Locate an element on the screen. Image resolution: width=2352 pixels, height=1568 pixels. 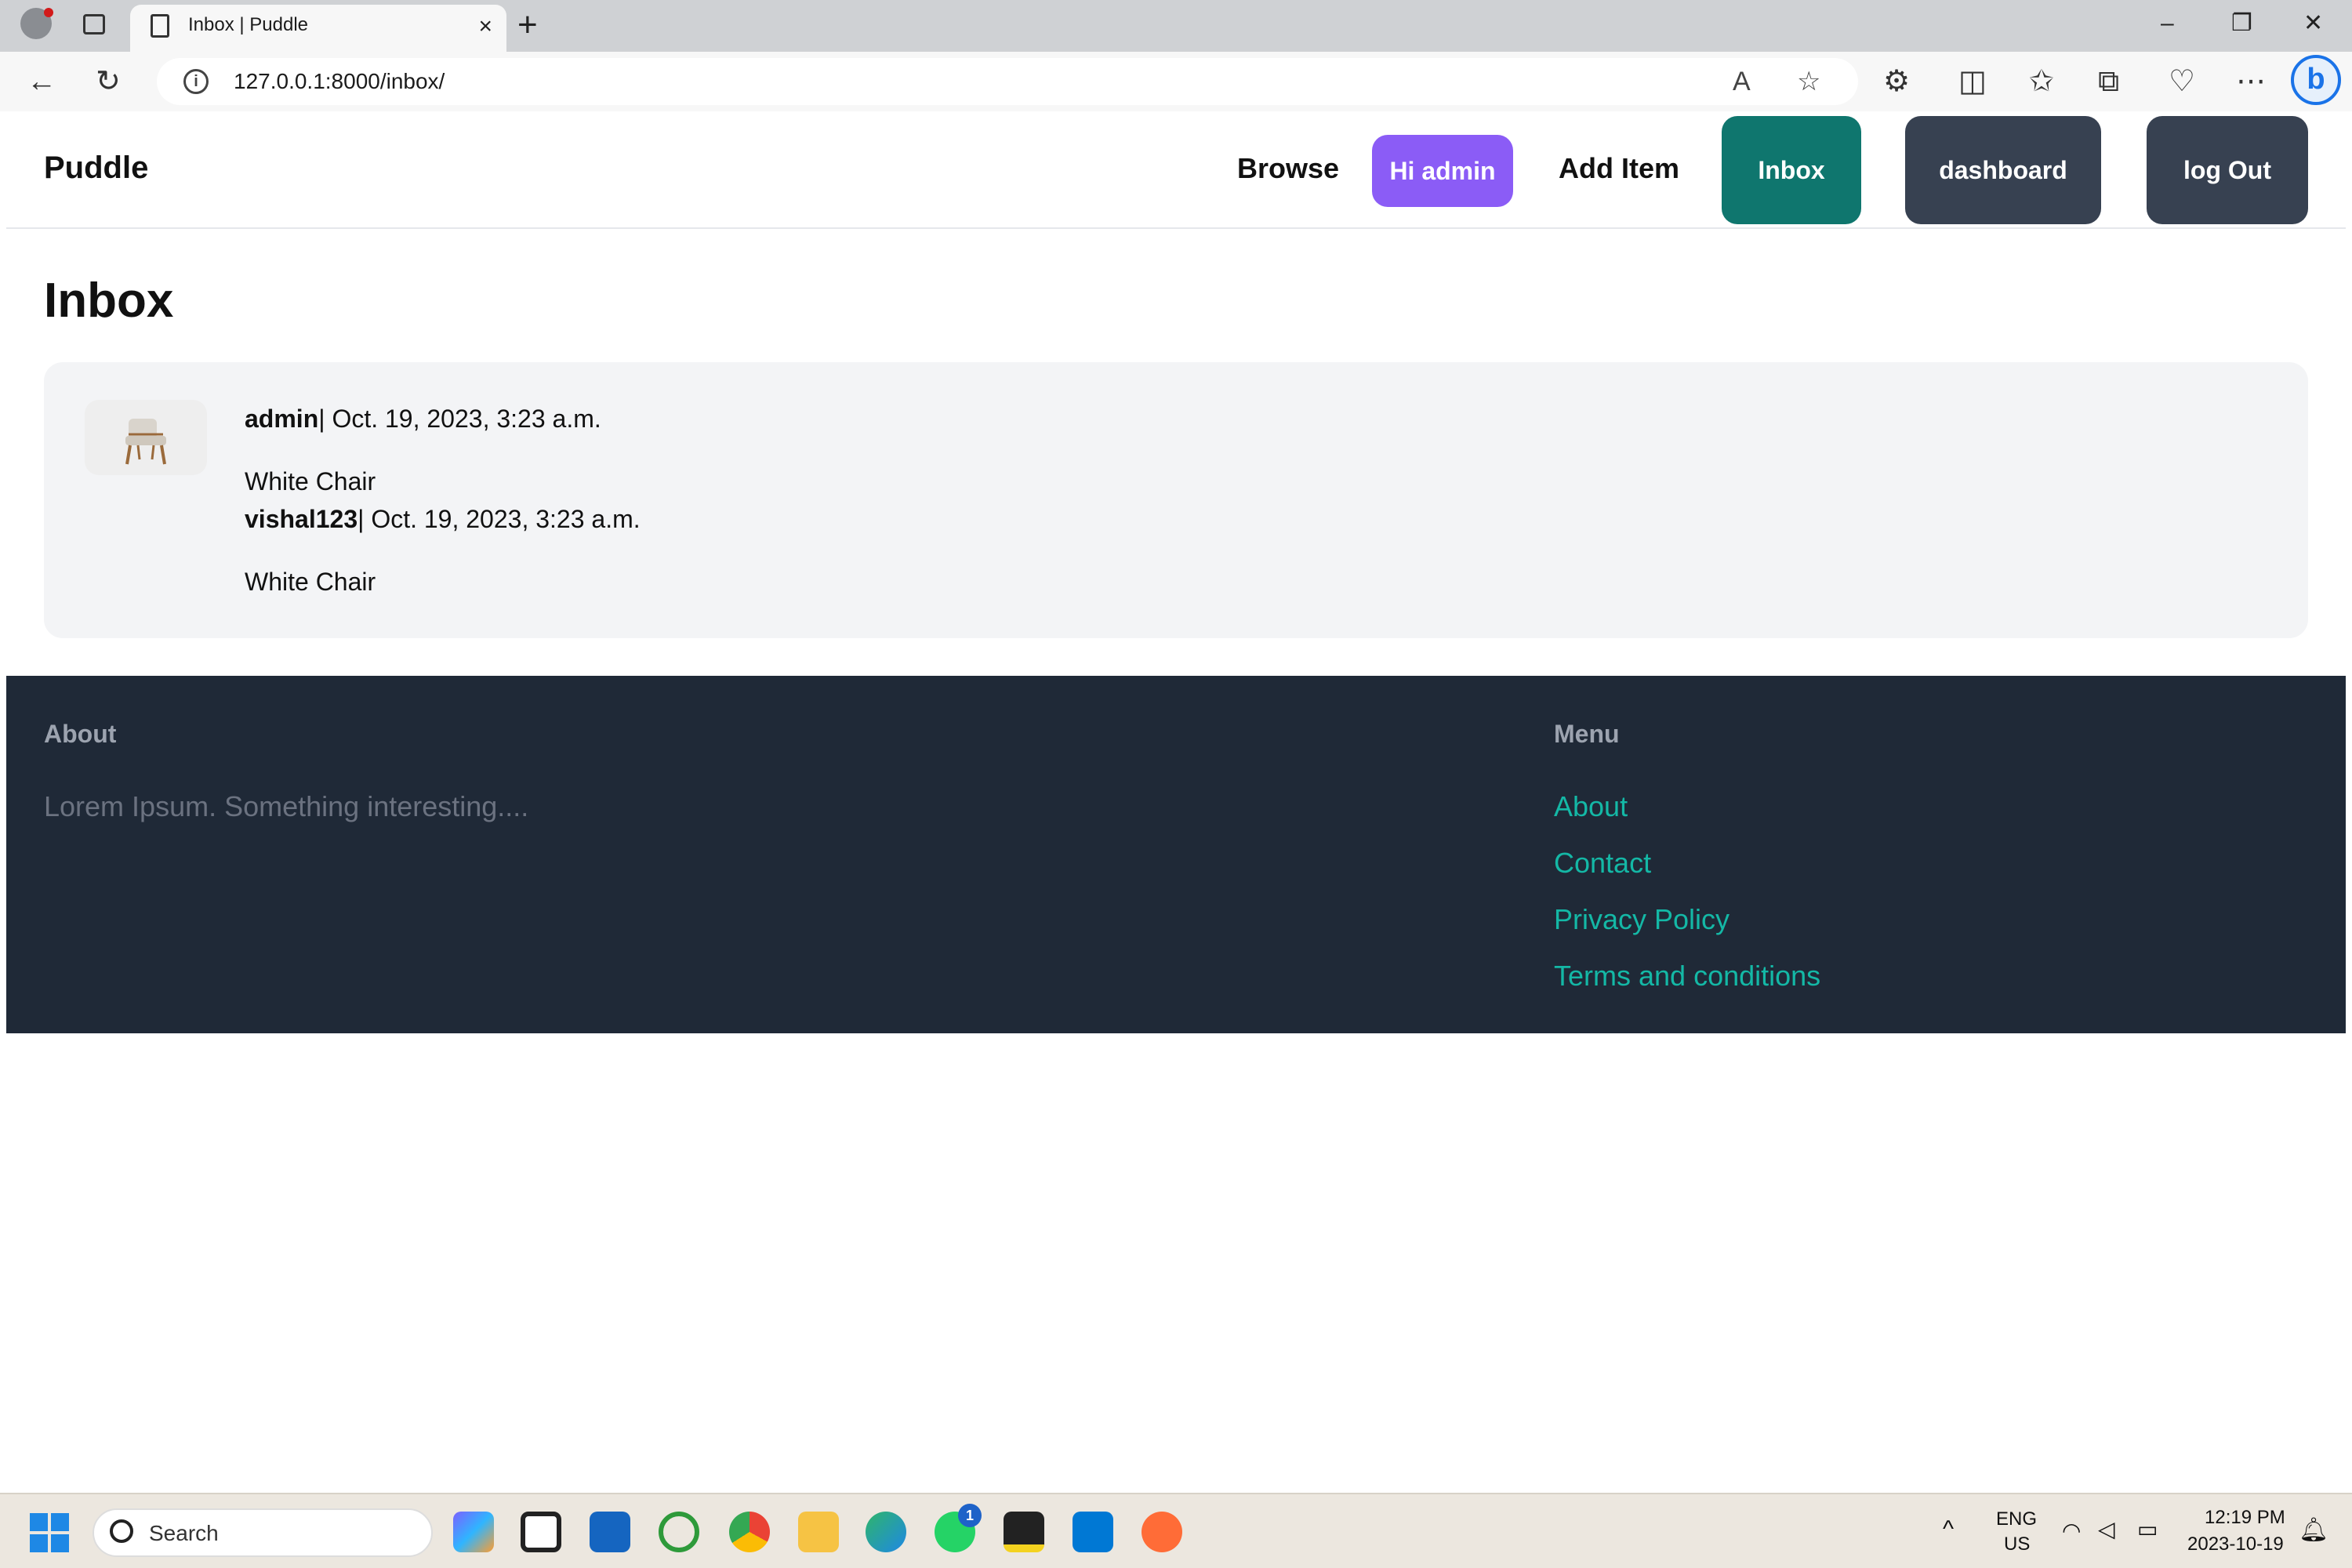
page-icon is located at coordinates (160, 26).